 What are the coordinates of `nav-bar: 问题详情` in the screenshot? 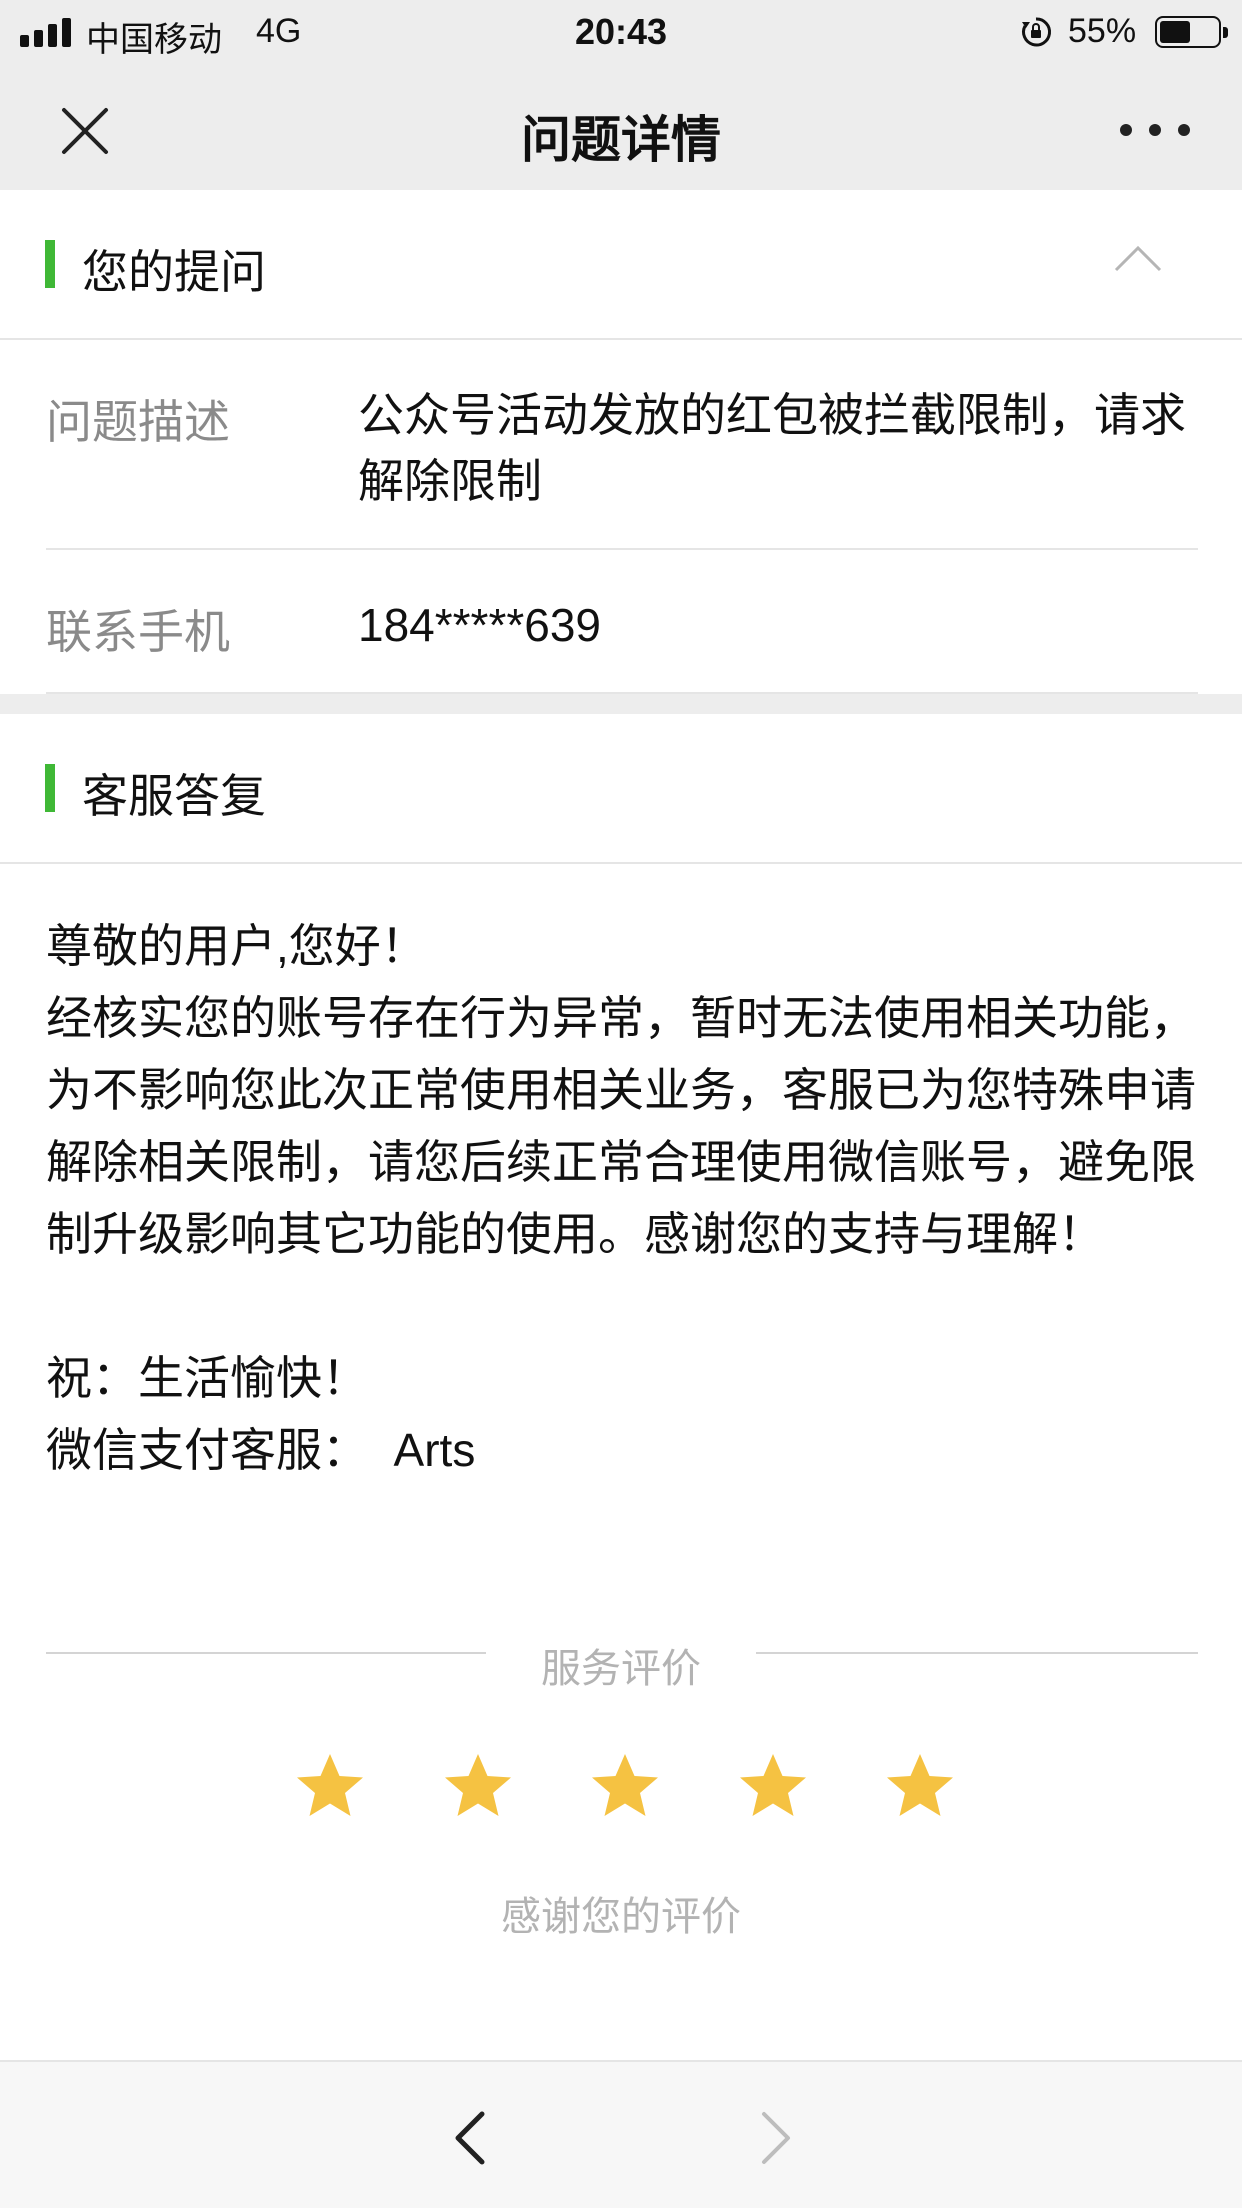 It's located at (621, 126).